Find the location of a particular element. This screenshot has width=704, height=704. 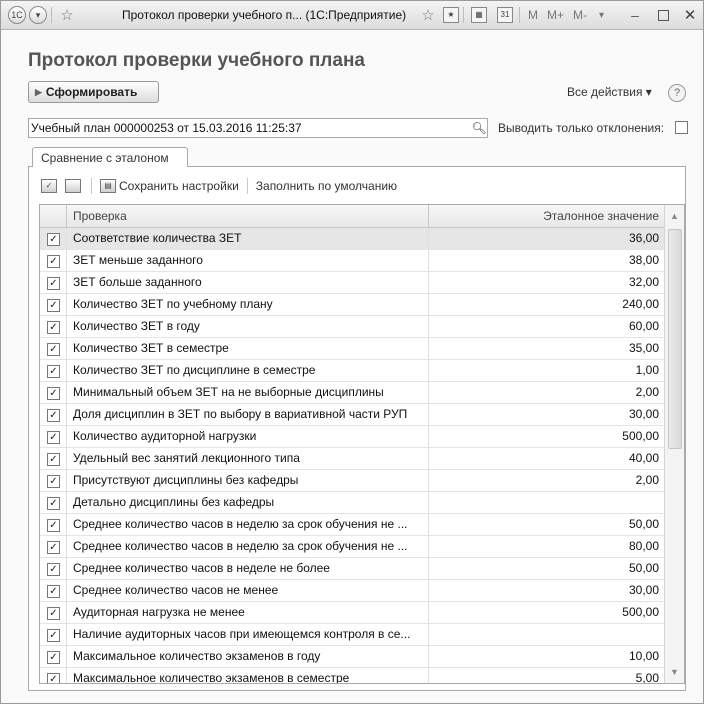

reference-value-cell: 5,00 is located at coordinates (547, 675).